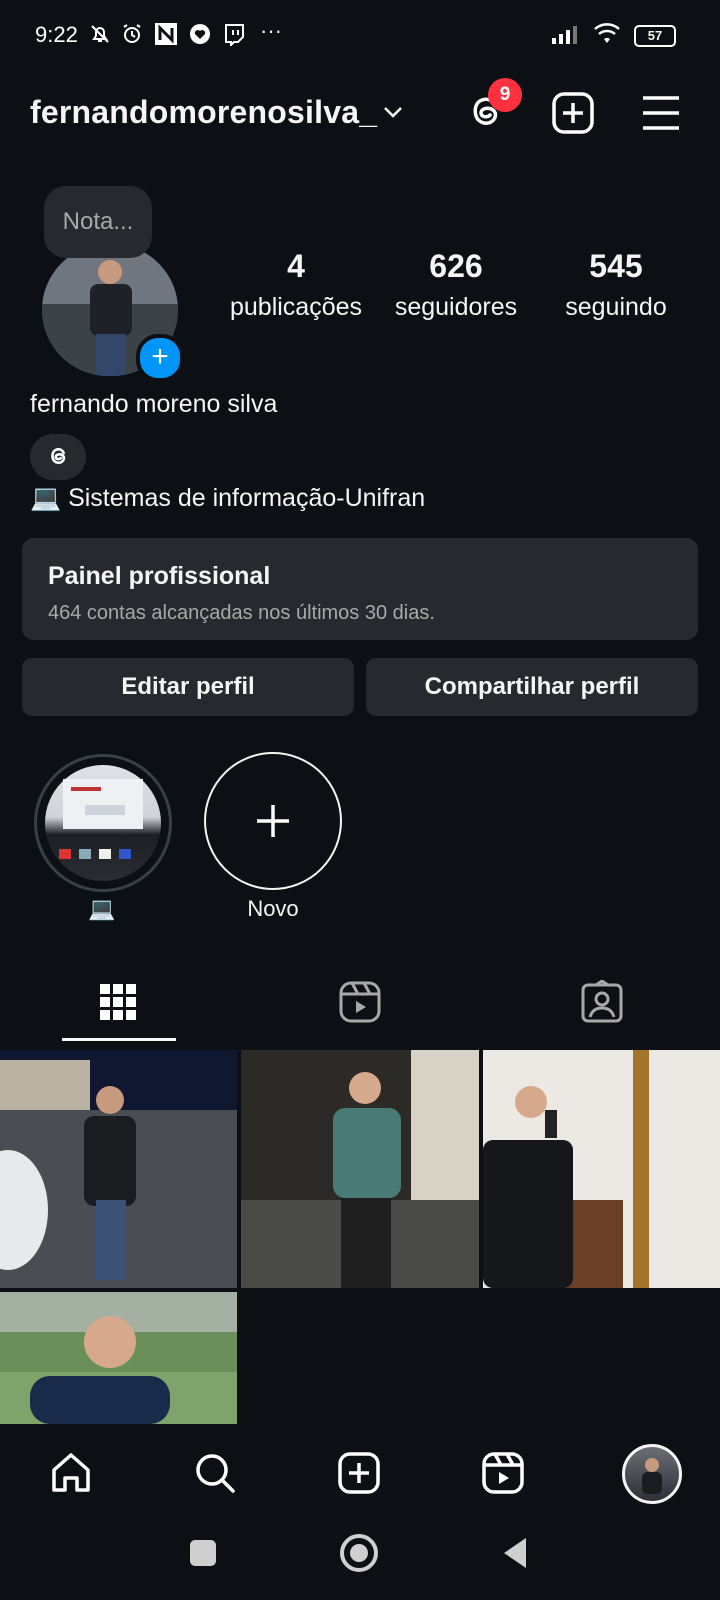 The width and height of the screenshot is (720, 1600). What do you see at coordinates (296, 307) in the screenshot?
I see `stat-posts-label: publicações` at bounding box center [296, 307].